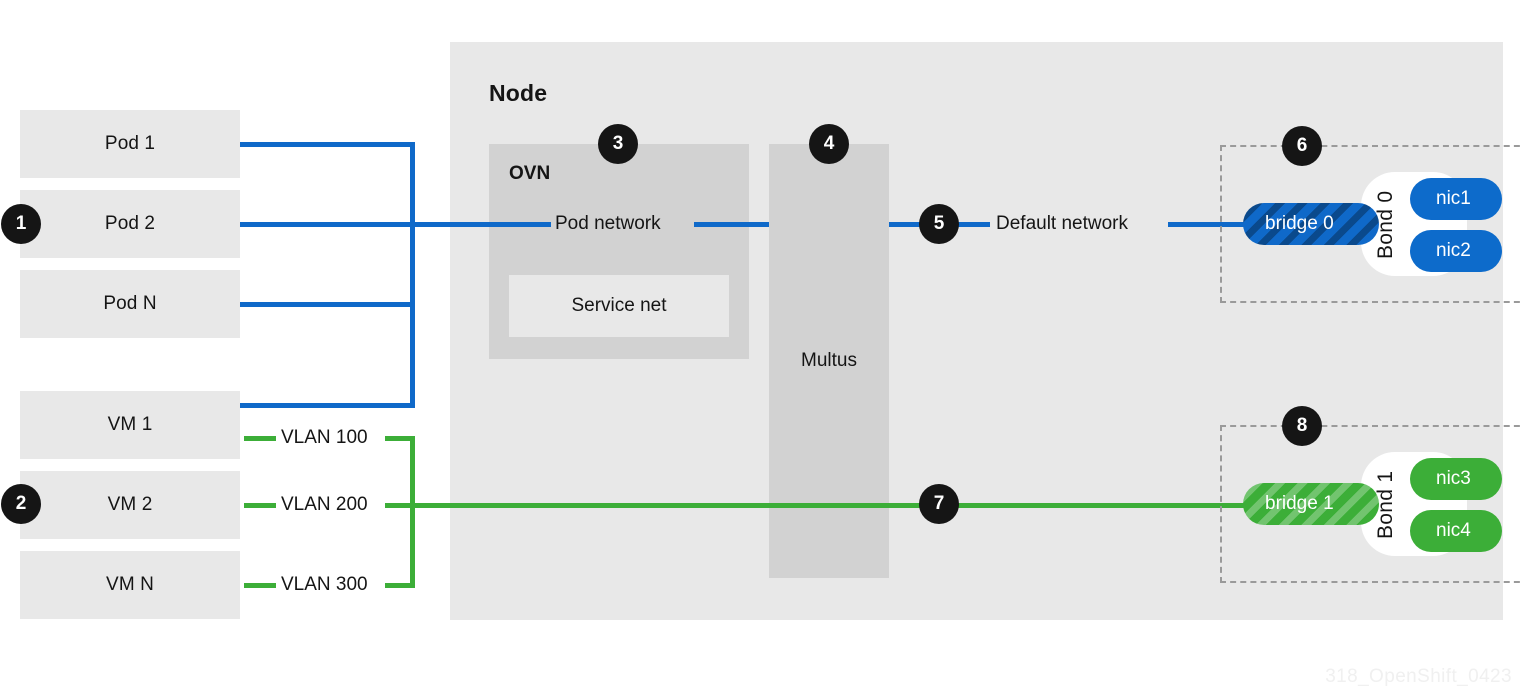  Describe the element at coordinates (1418, 676) in the screenshot. I see `watermark: 318_OpenShift_0423` at that location.